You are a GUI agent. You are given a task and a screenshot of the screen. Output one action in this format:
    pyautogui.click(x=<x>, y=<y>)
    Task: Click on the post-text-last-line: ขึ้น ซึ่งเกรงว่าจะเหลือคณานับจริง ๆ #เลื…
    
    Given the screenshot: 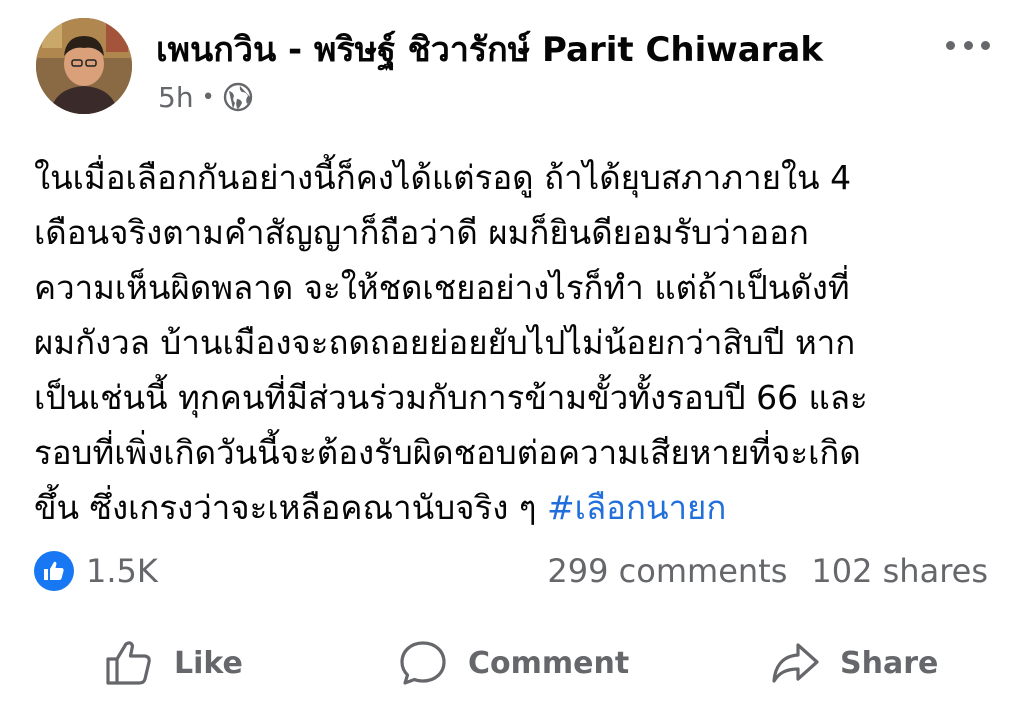 What is the action you would take?
    pyautogui.click(x=514, y=507)
    